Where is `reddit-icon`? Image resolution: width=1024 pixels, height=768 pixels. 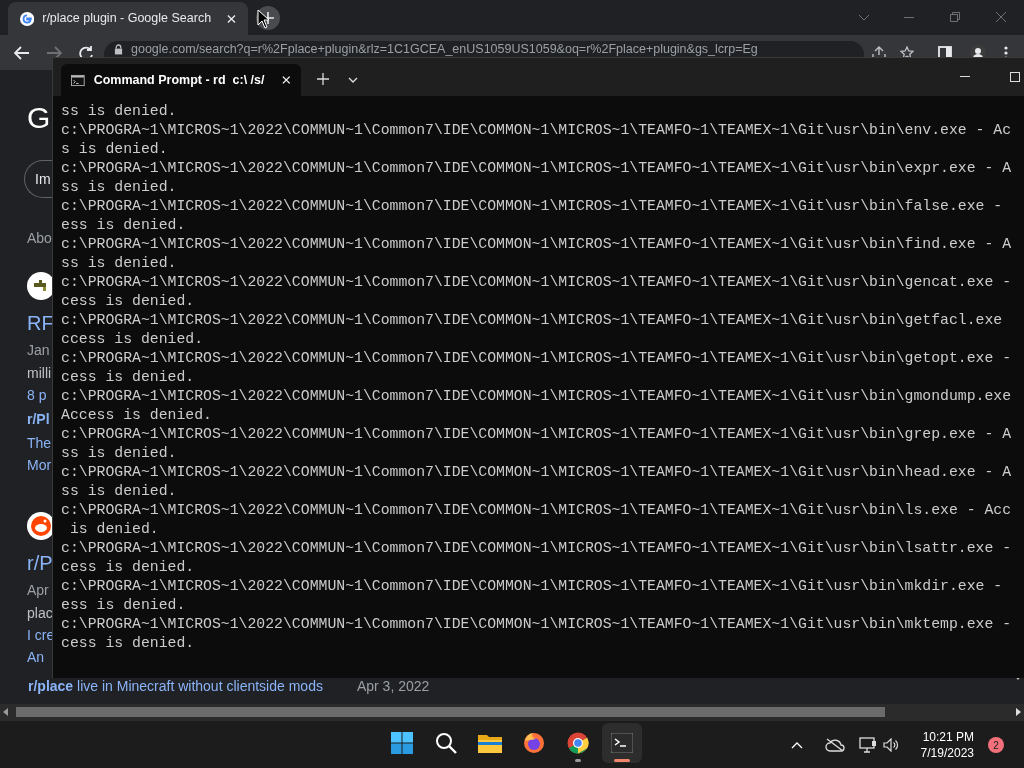 reddit-icon is located at coordinates (41, 526).